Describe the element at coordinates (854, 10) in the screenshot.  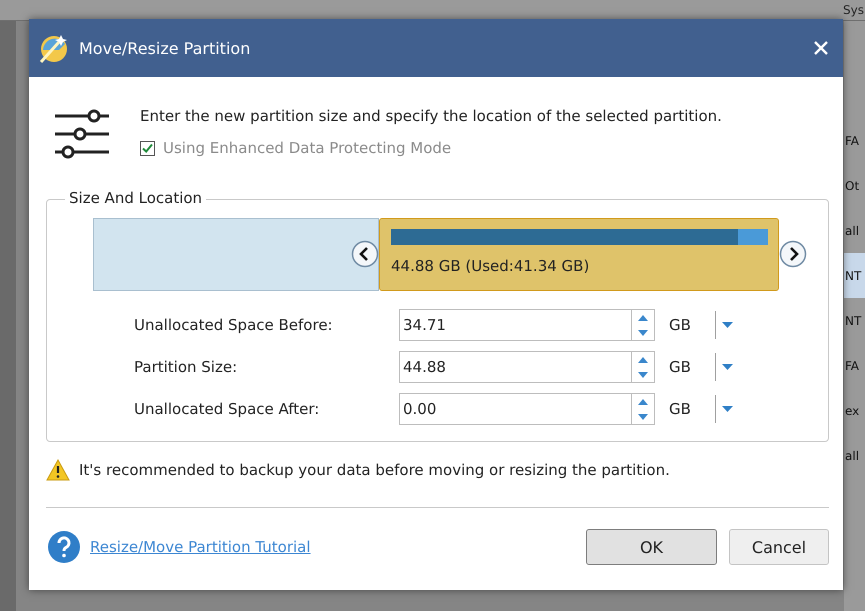
I see `column-header: Sys` at that location.